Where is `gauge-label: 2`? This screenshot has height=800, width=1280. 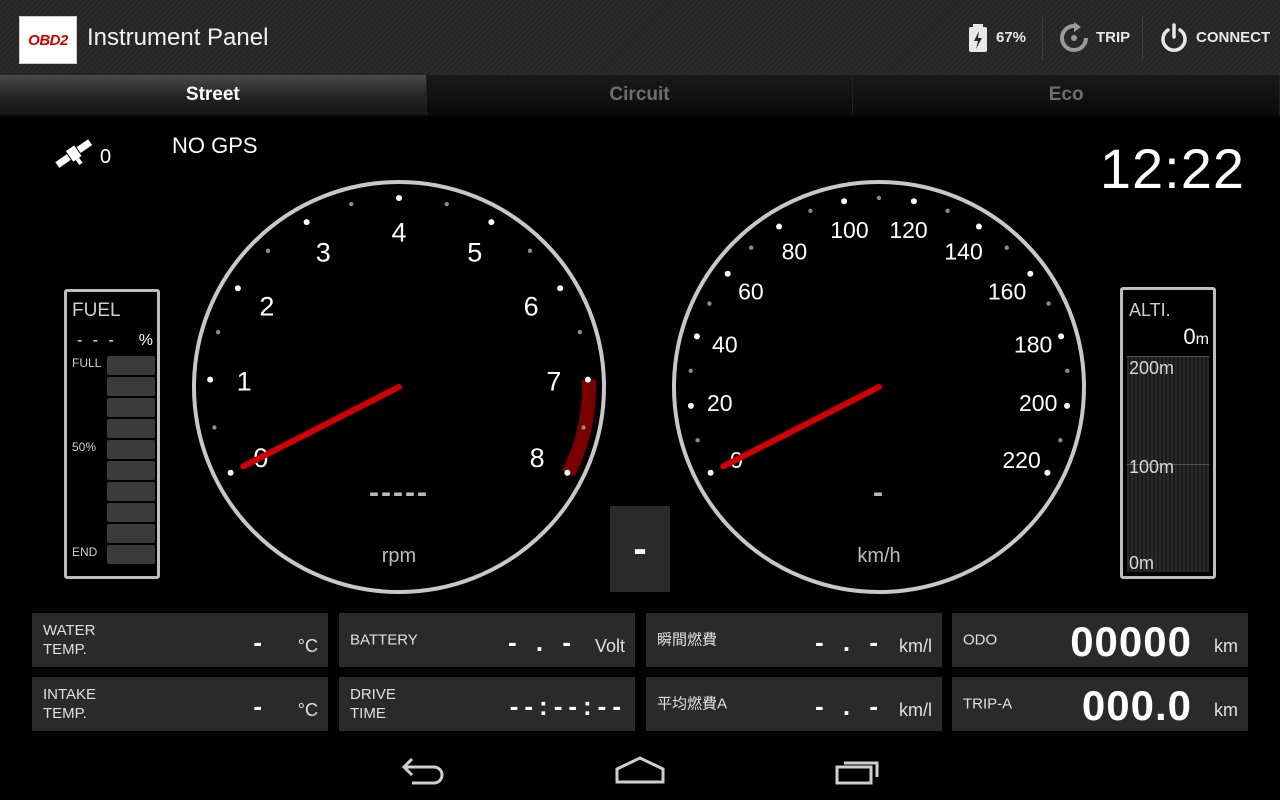 gauge-label: 2 is located at coordinates (266, 307).